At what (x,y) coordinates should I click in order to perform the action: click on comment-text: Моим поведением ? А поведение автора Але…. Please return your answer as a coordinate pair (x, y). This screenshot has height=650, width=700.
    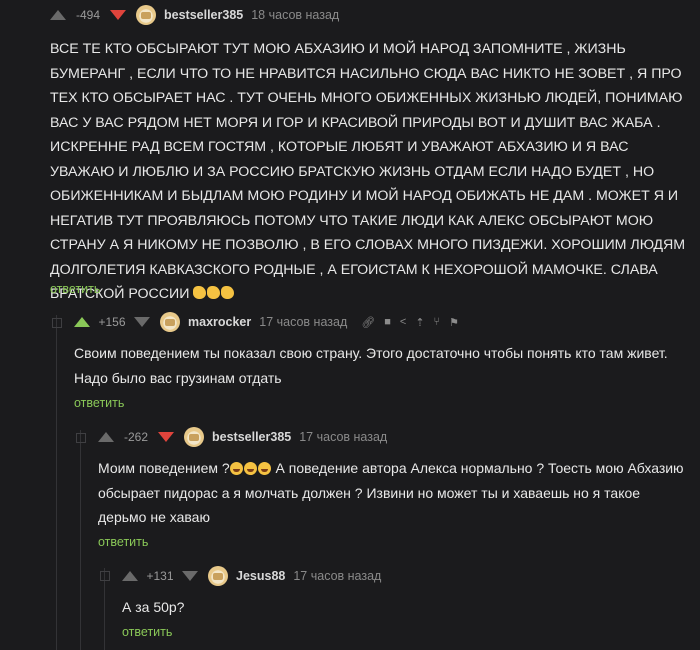
    Looking at the image, I should click on (393, 493).